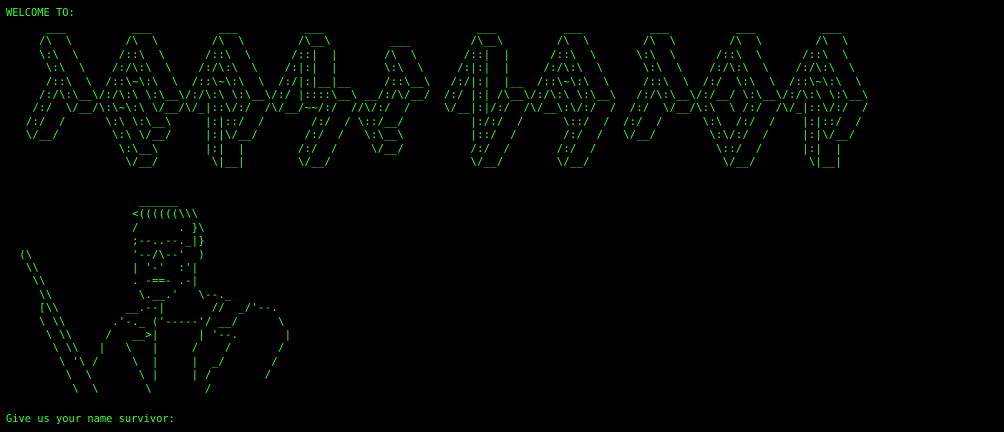  What do you see at coordinates (40, 13) in the screenshot?
I see `welcome-text: WELCOME TO:` at bounding box center [40, 13].